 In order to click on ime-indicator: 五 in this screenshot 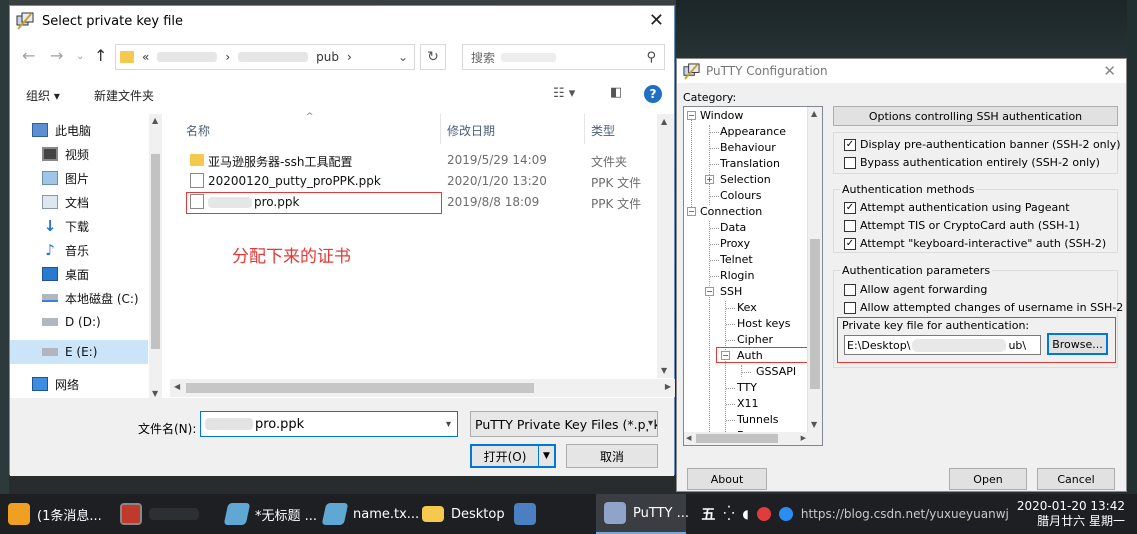, I will do `click(708, 514)`.